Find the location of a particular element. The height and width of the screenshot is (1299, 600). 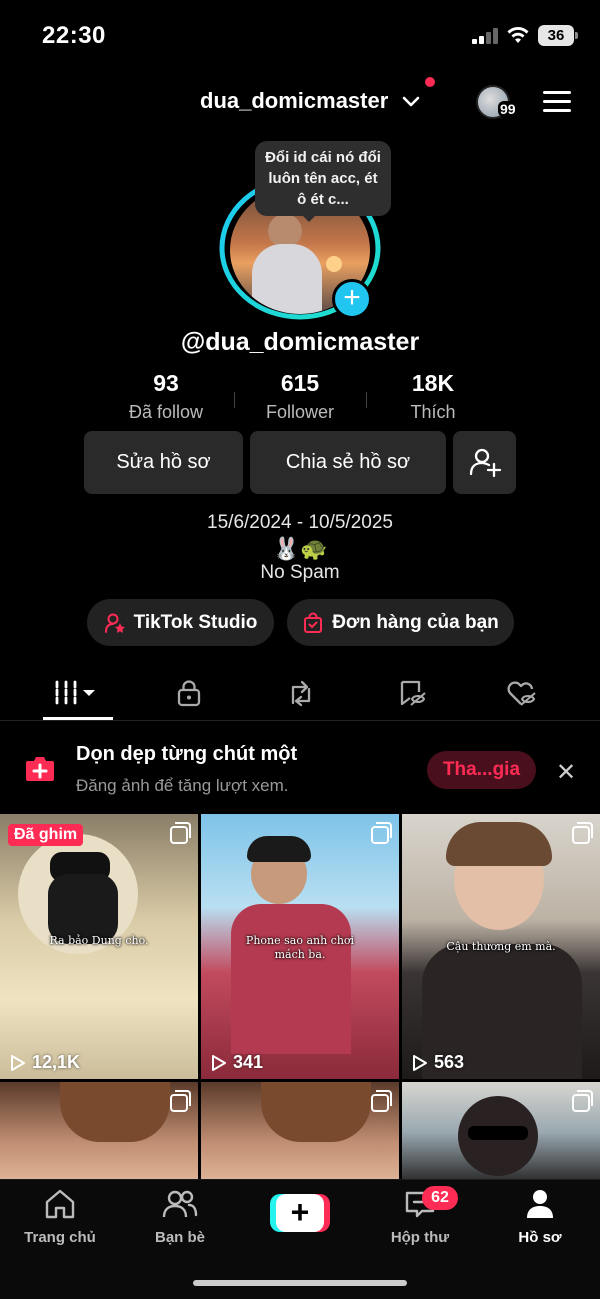

view-count-value: 341 is located at coordinates (248, 1062).